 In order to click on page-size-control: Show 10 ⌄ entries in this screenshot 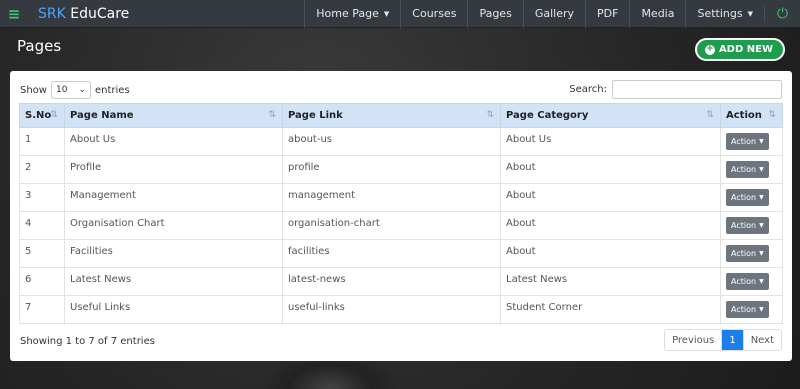, I will do `click(75, 90)`.